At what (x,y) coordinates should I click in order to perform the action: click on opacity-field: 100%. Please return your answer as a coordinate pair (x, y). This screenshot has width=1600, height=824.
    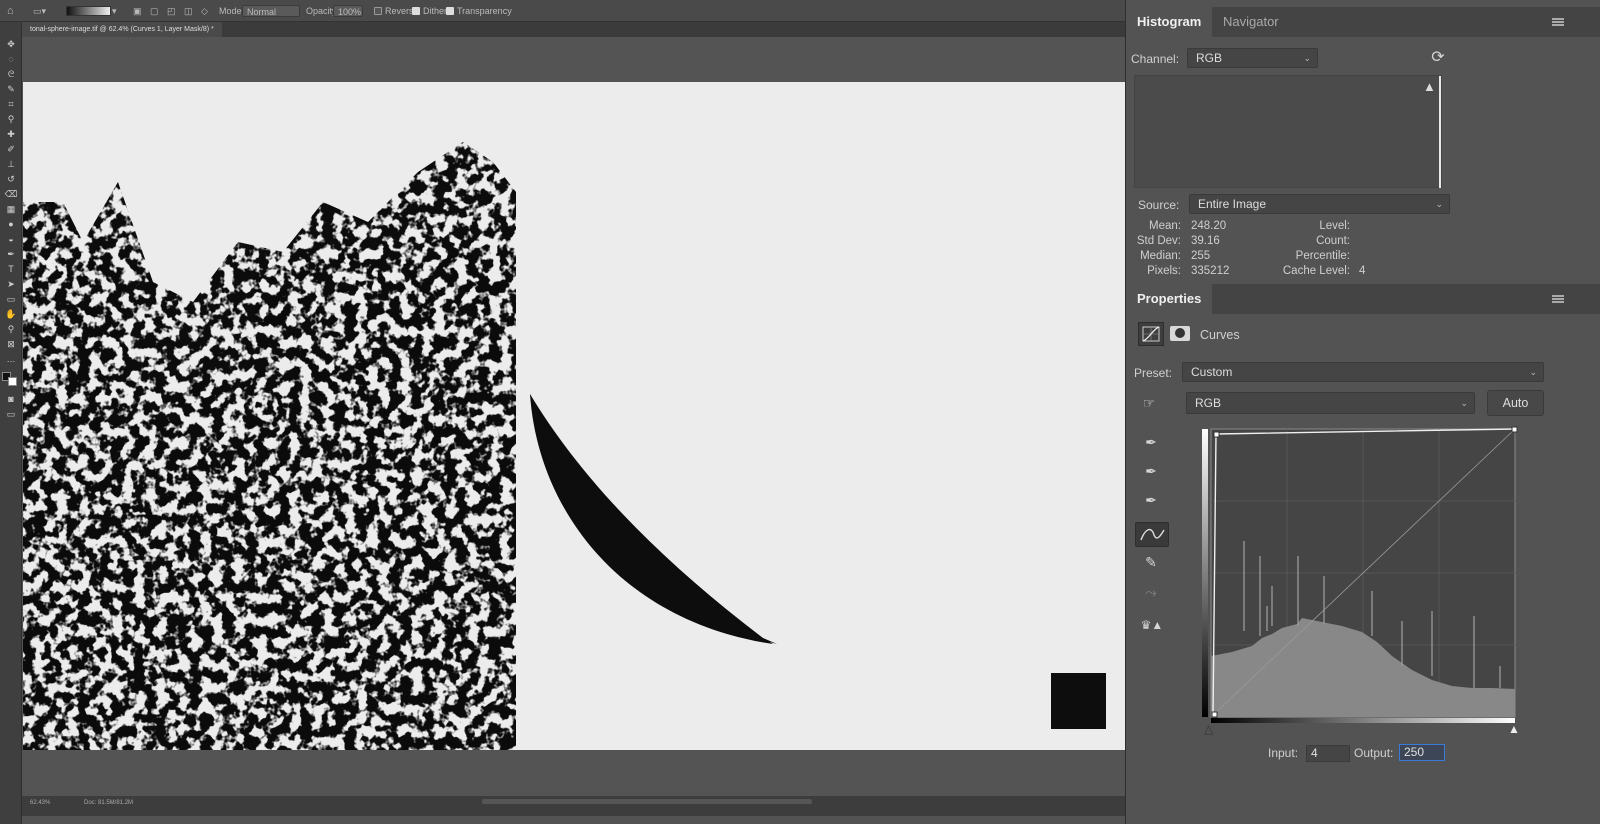
    Looking at the image, I should click on (348, 11).